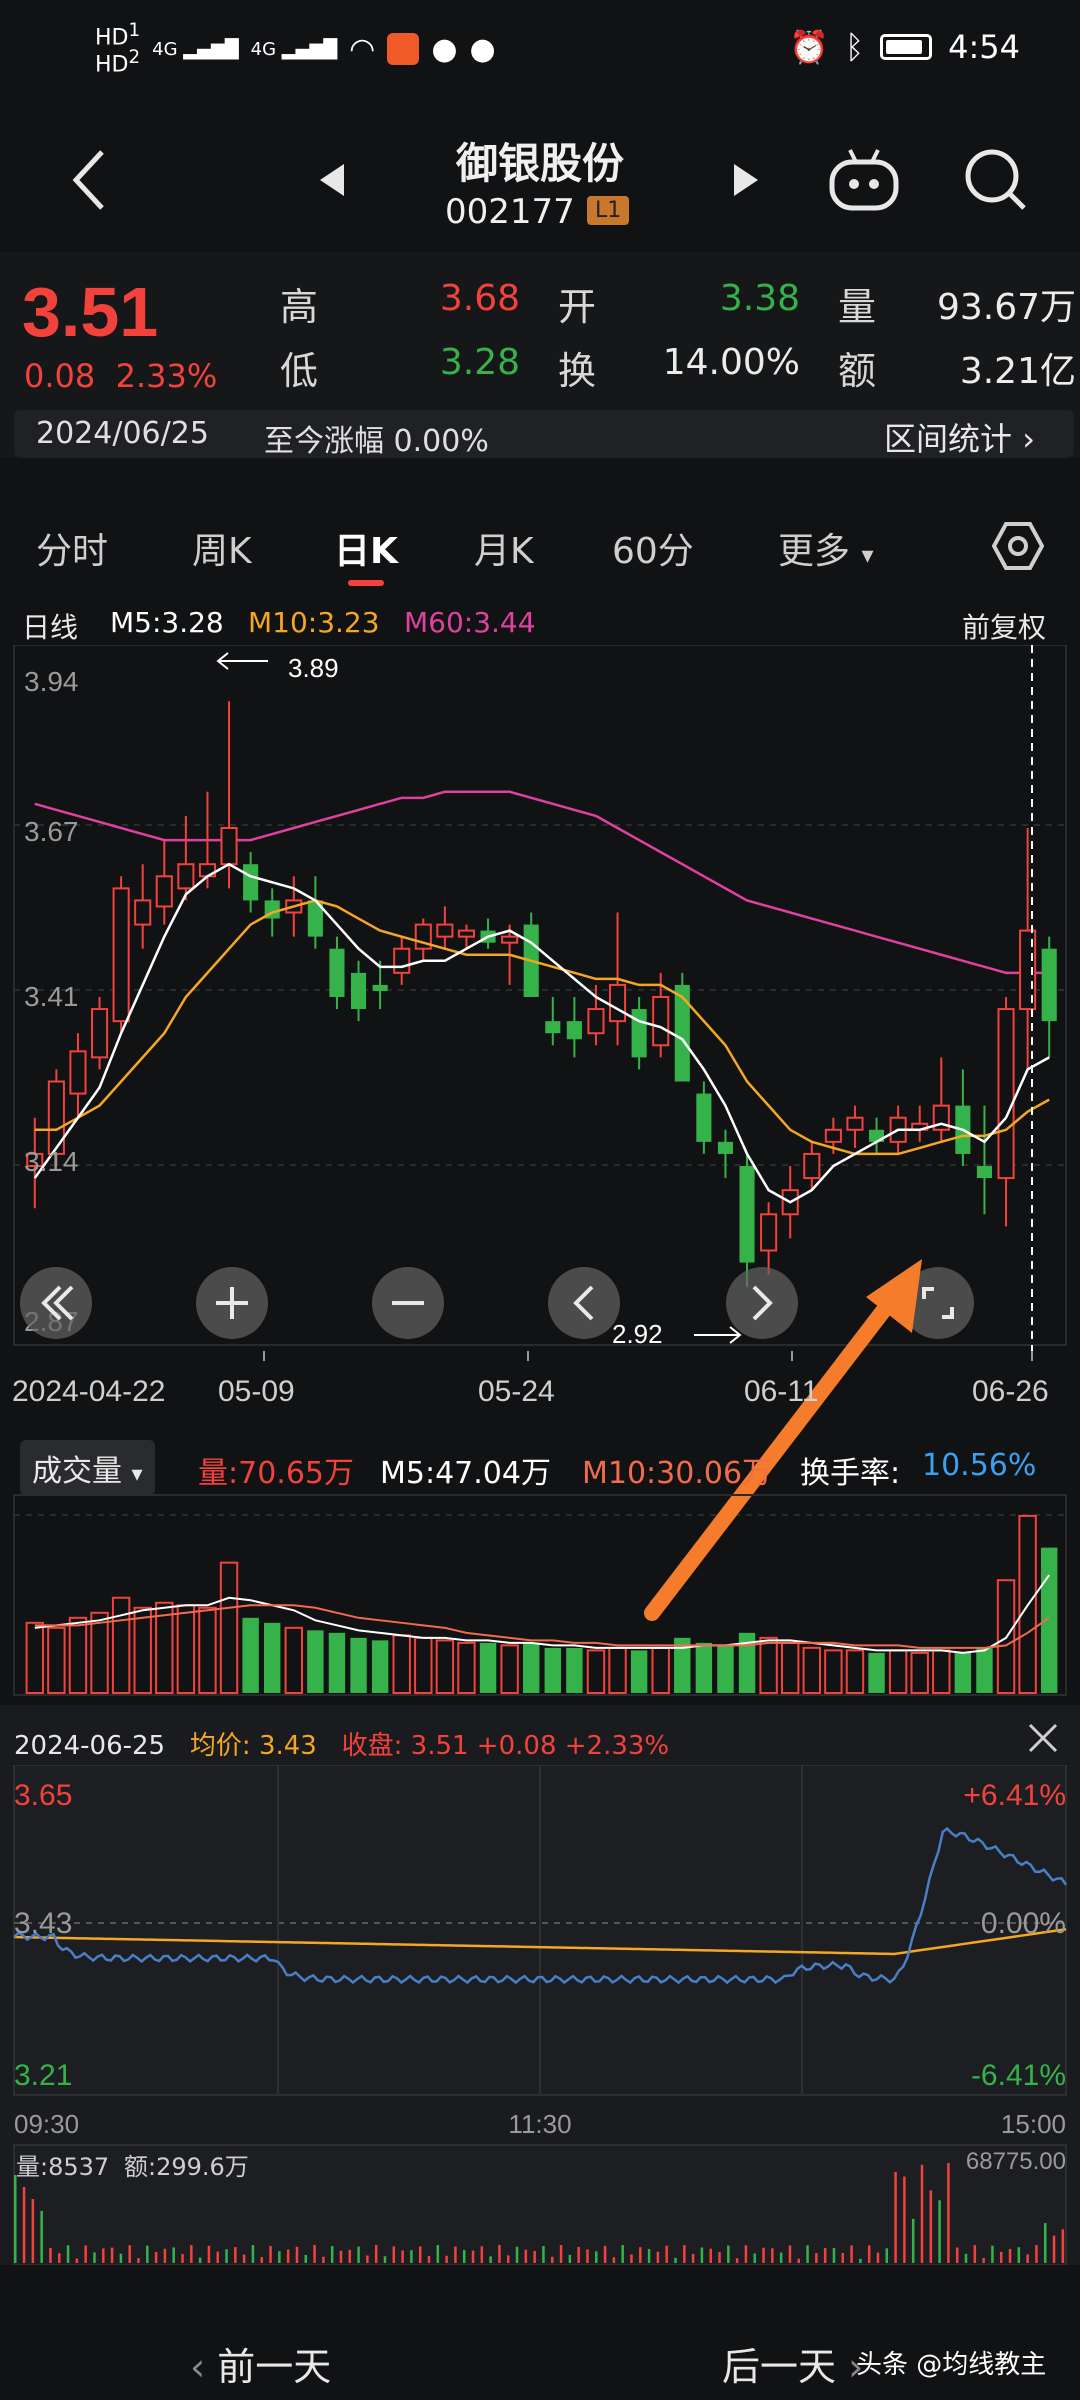 The image size is (1080, 2400). What do you see at coordinates (542, 1027) in the screenshot?
I see `ma10-line` at bounding box center [542, 1027].